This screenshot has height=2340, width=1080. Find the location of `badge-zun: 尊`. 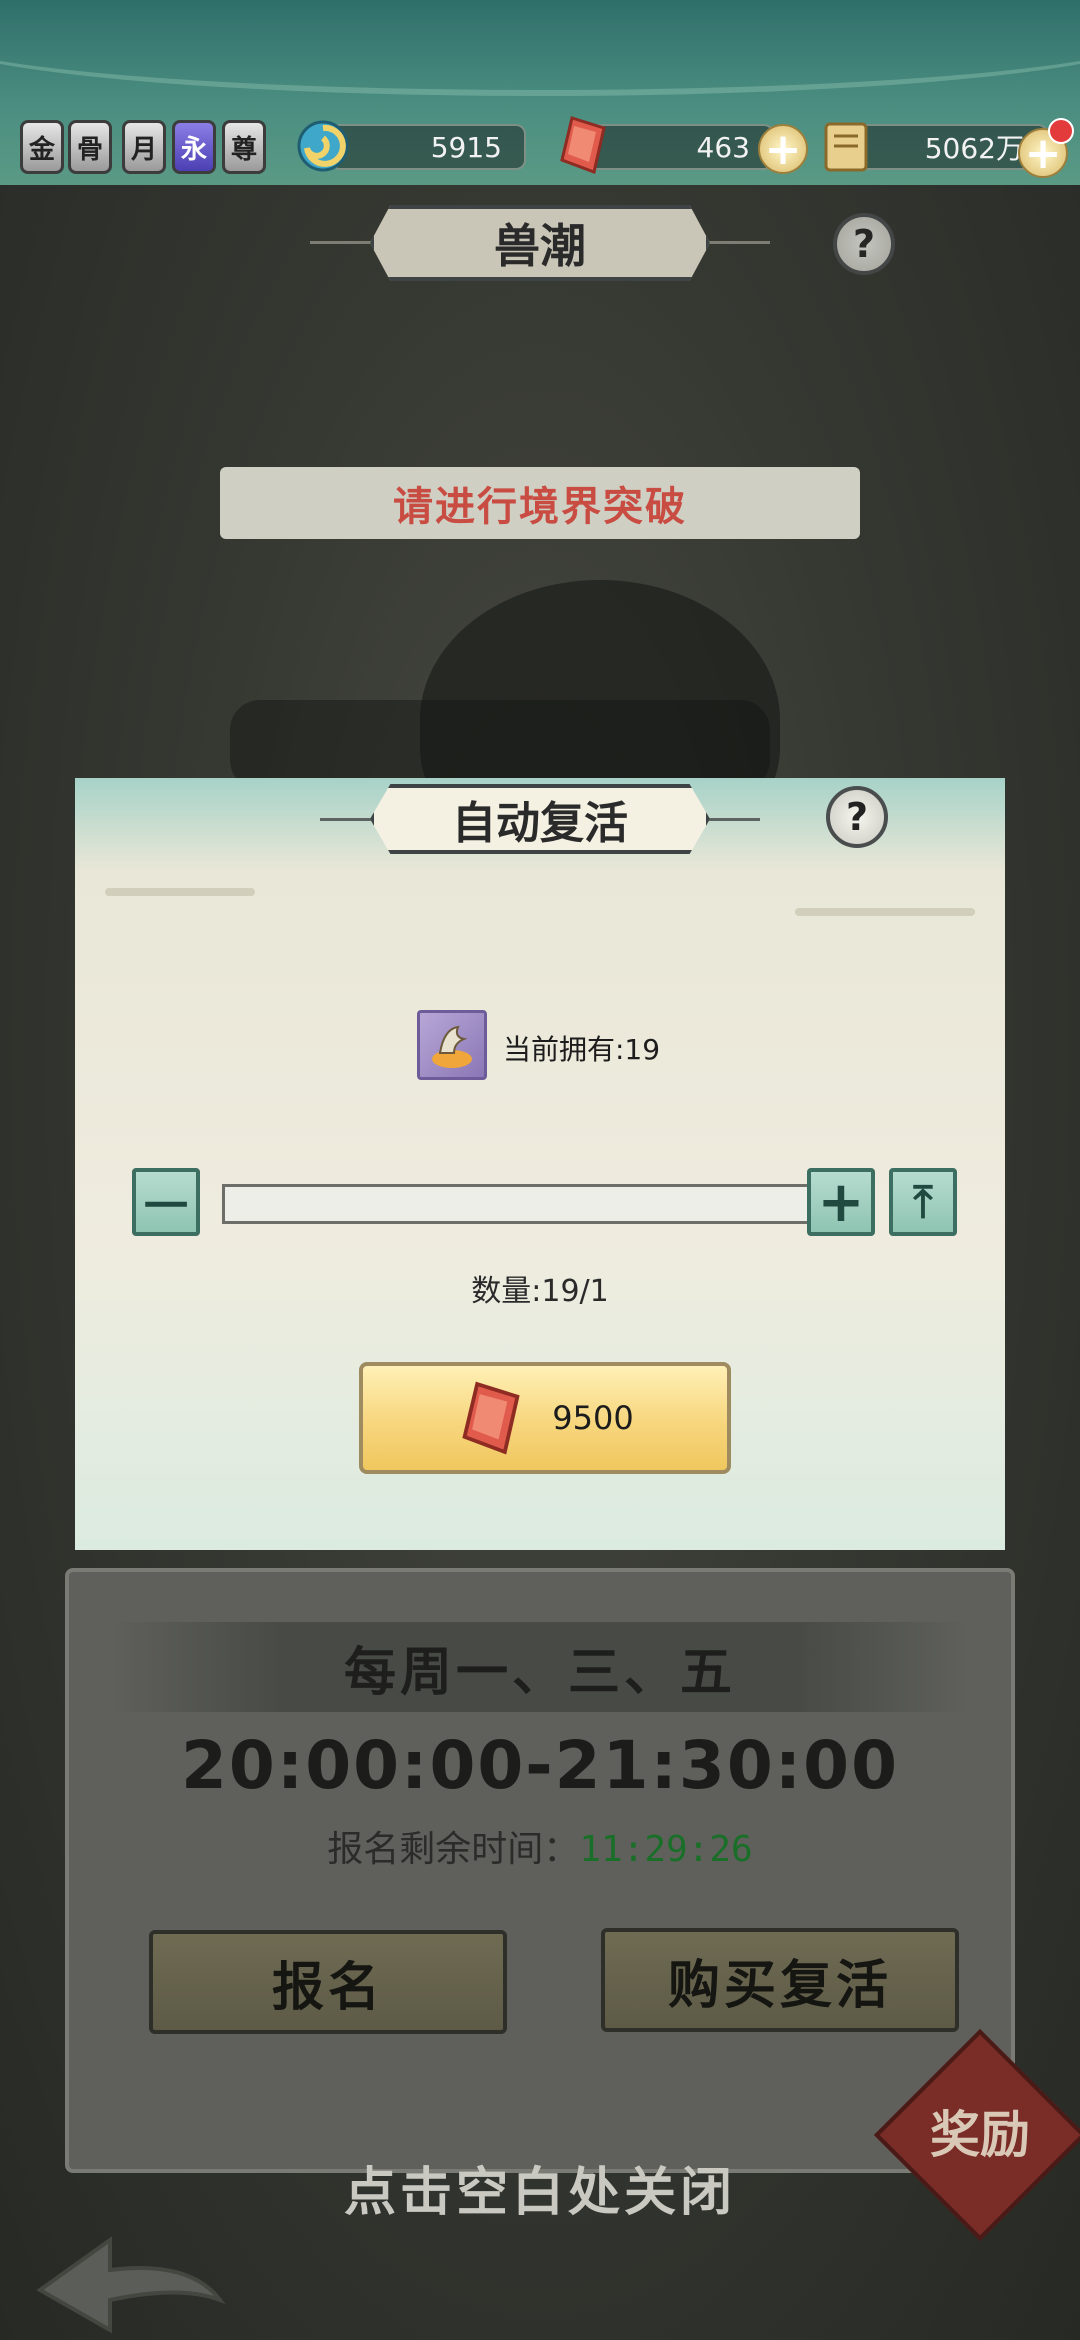

badge-zun: 尊 is located at coordinates (244, 147).